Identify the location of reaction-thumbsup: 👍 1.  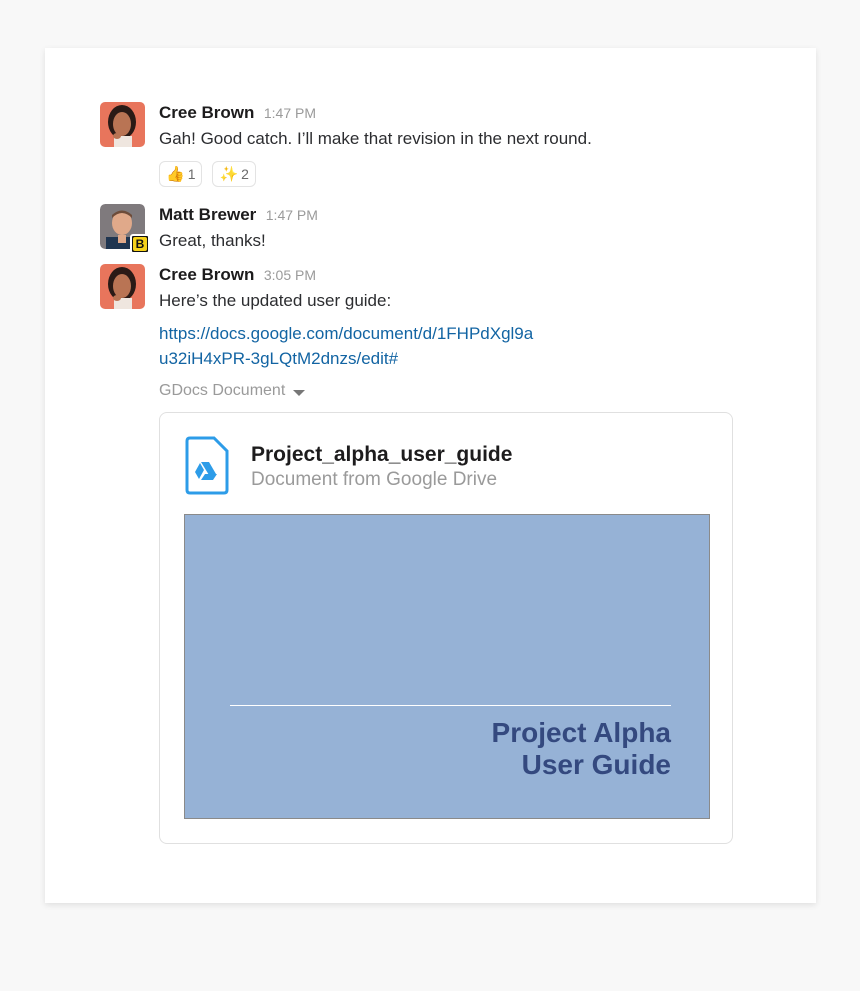
(181, 174).